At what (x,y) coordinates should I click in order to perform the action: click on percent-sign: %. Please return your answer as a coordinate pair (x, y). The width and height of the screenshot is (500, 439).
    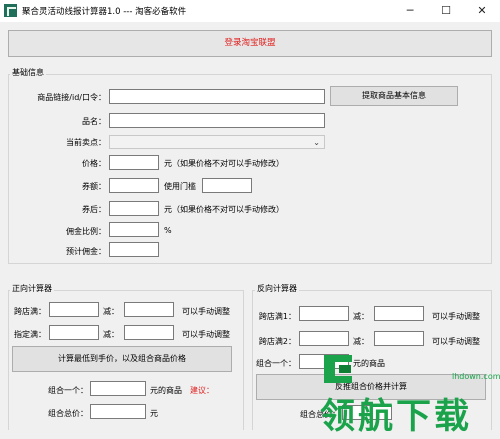
    Looking at the image, I should click on (168, 230).